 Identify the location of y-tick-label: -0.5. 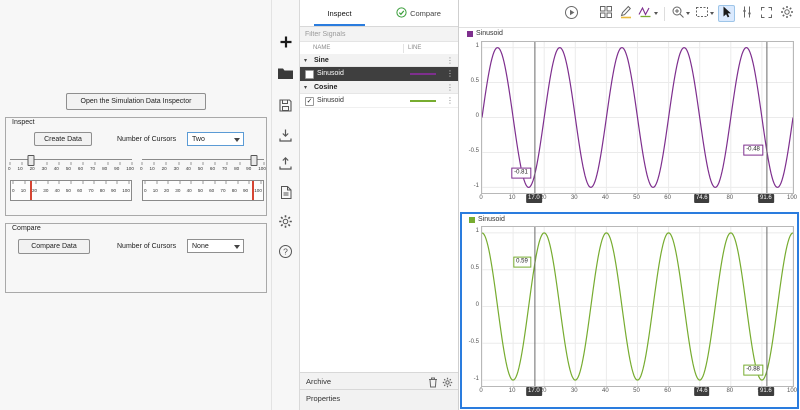
(473, 150).